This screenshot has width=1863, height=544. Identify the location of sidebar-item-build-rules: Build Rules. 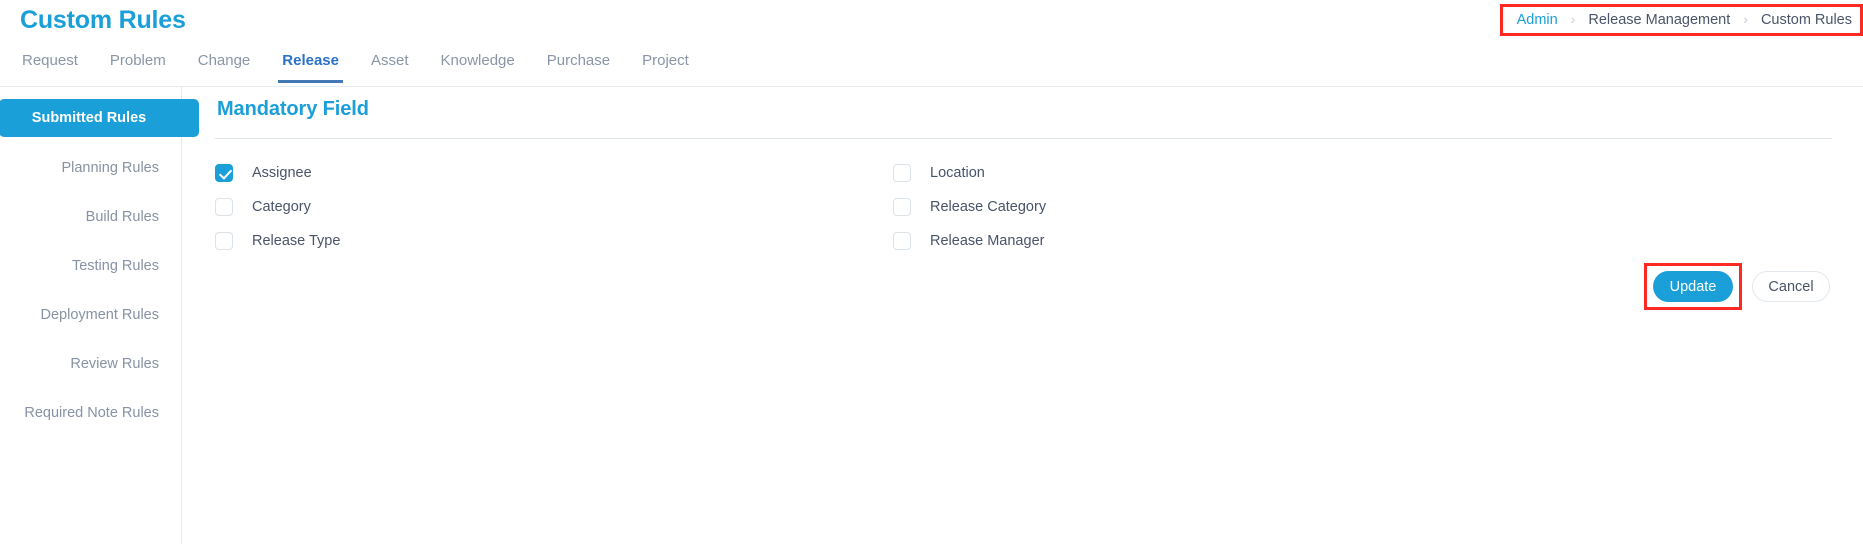
(90, 217).